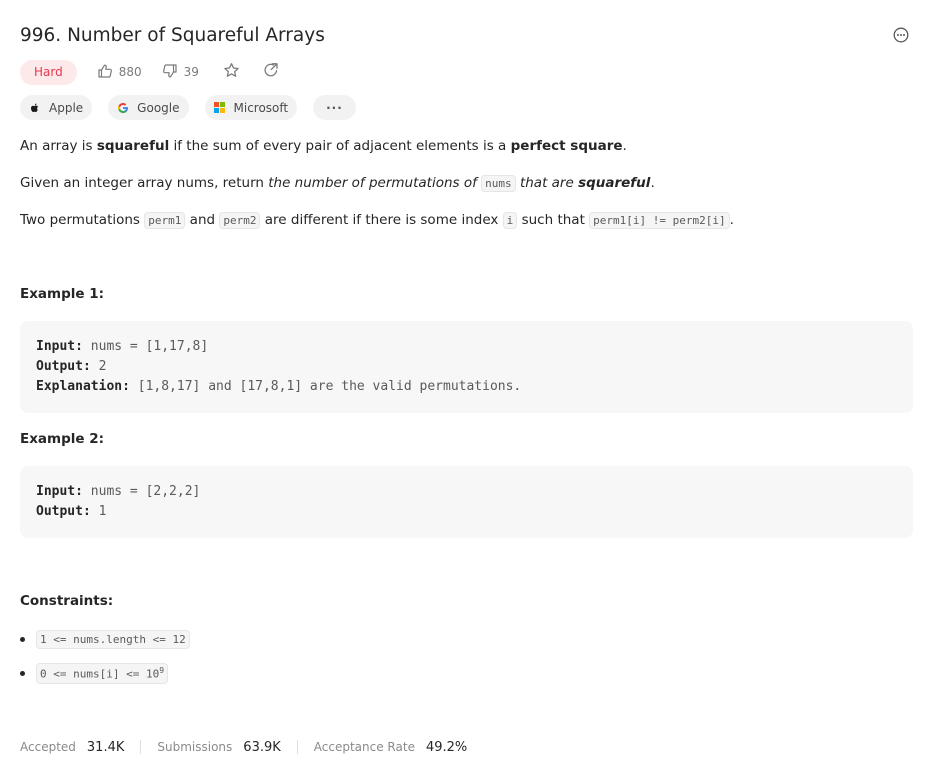  Describe the element at coordinates (659, 220) in the screenshot. I see `inline-code: perm1[i] != perm2[i]` at that location.